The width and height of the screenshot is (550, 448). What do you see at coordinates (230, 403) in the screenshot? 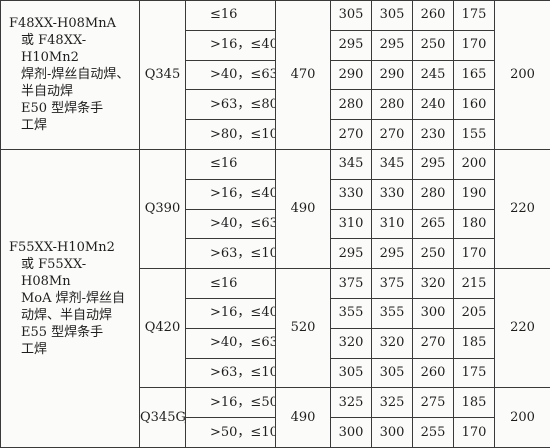
I see `thickness-cell: >16，≤50` at bounding box center [230, 403].